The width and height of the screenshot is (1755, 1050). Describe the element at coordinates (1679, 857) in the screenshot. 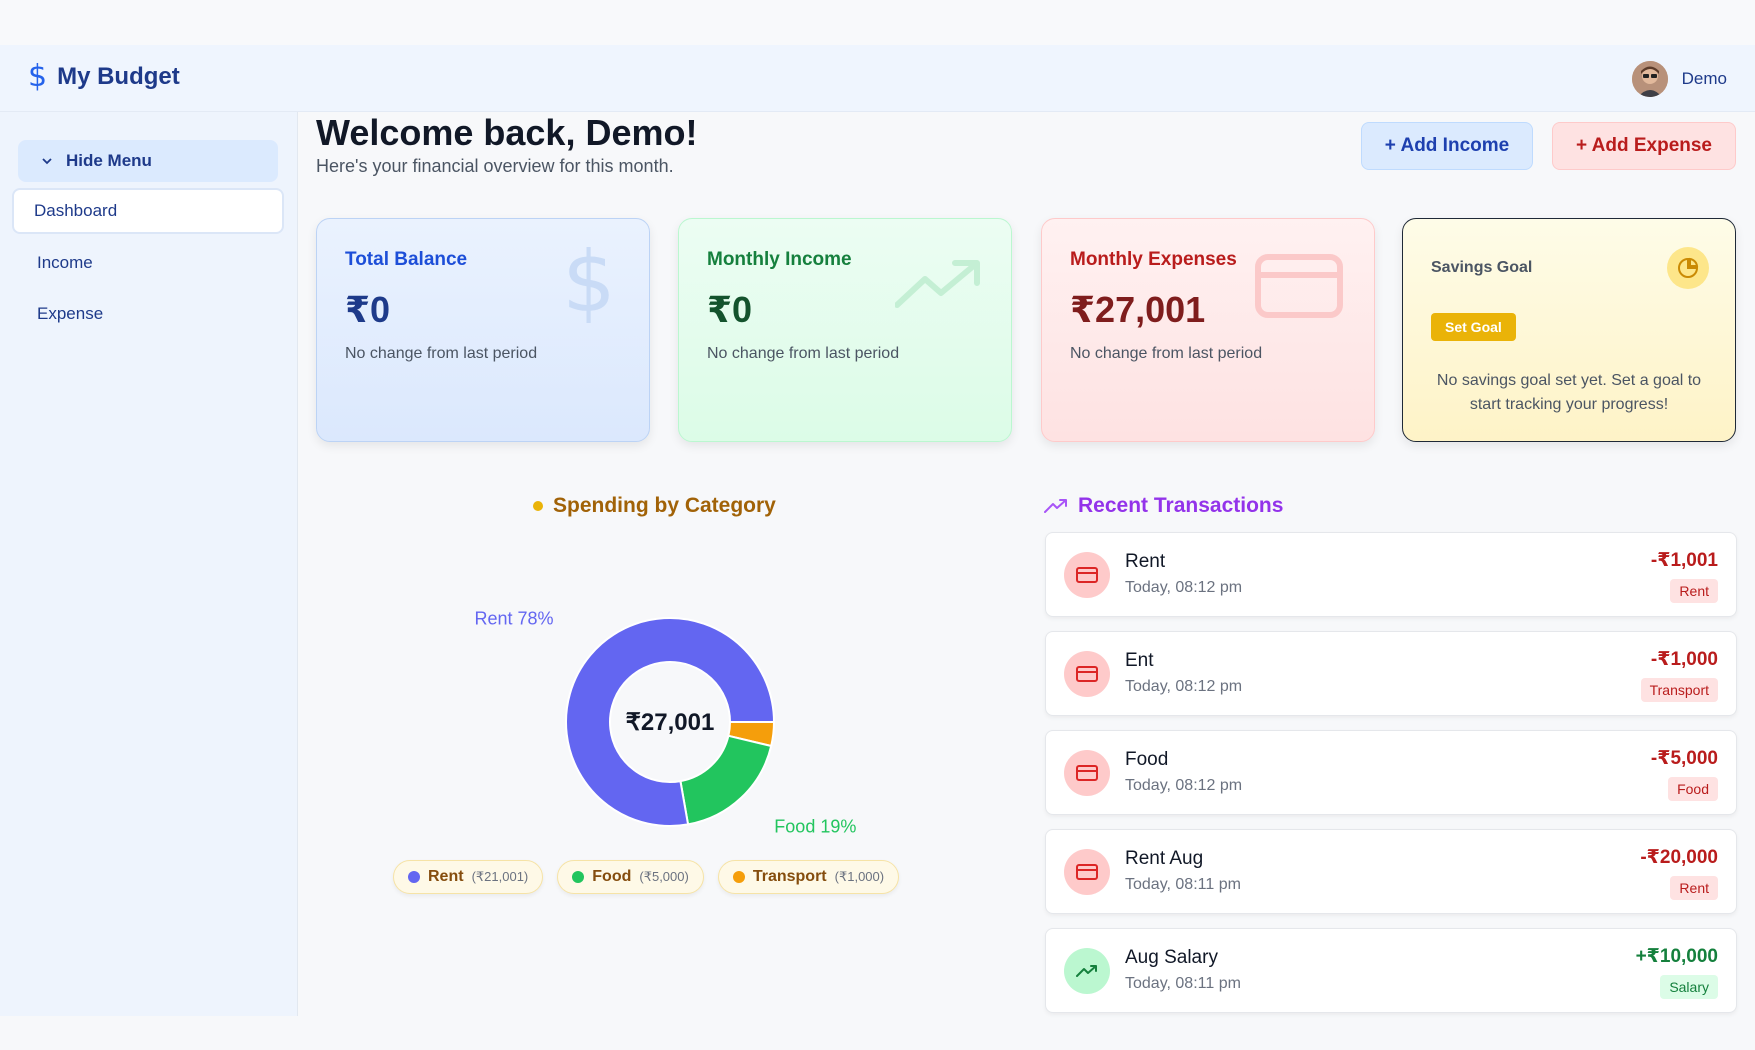

I see `transaction-amount: -₹20,000` at that location.